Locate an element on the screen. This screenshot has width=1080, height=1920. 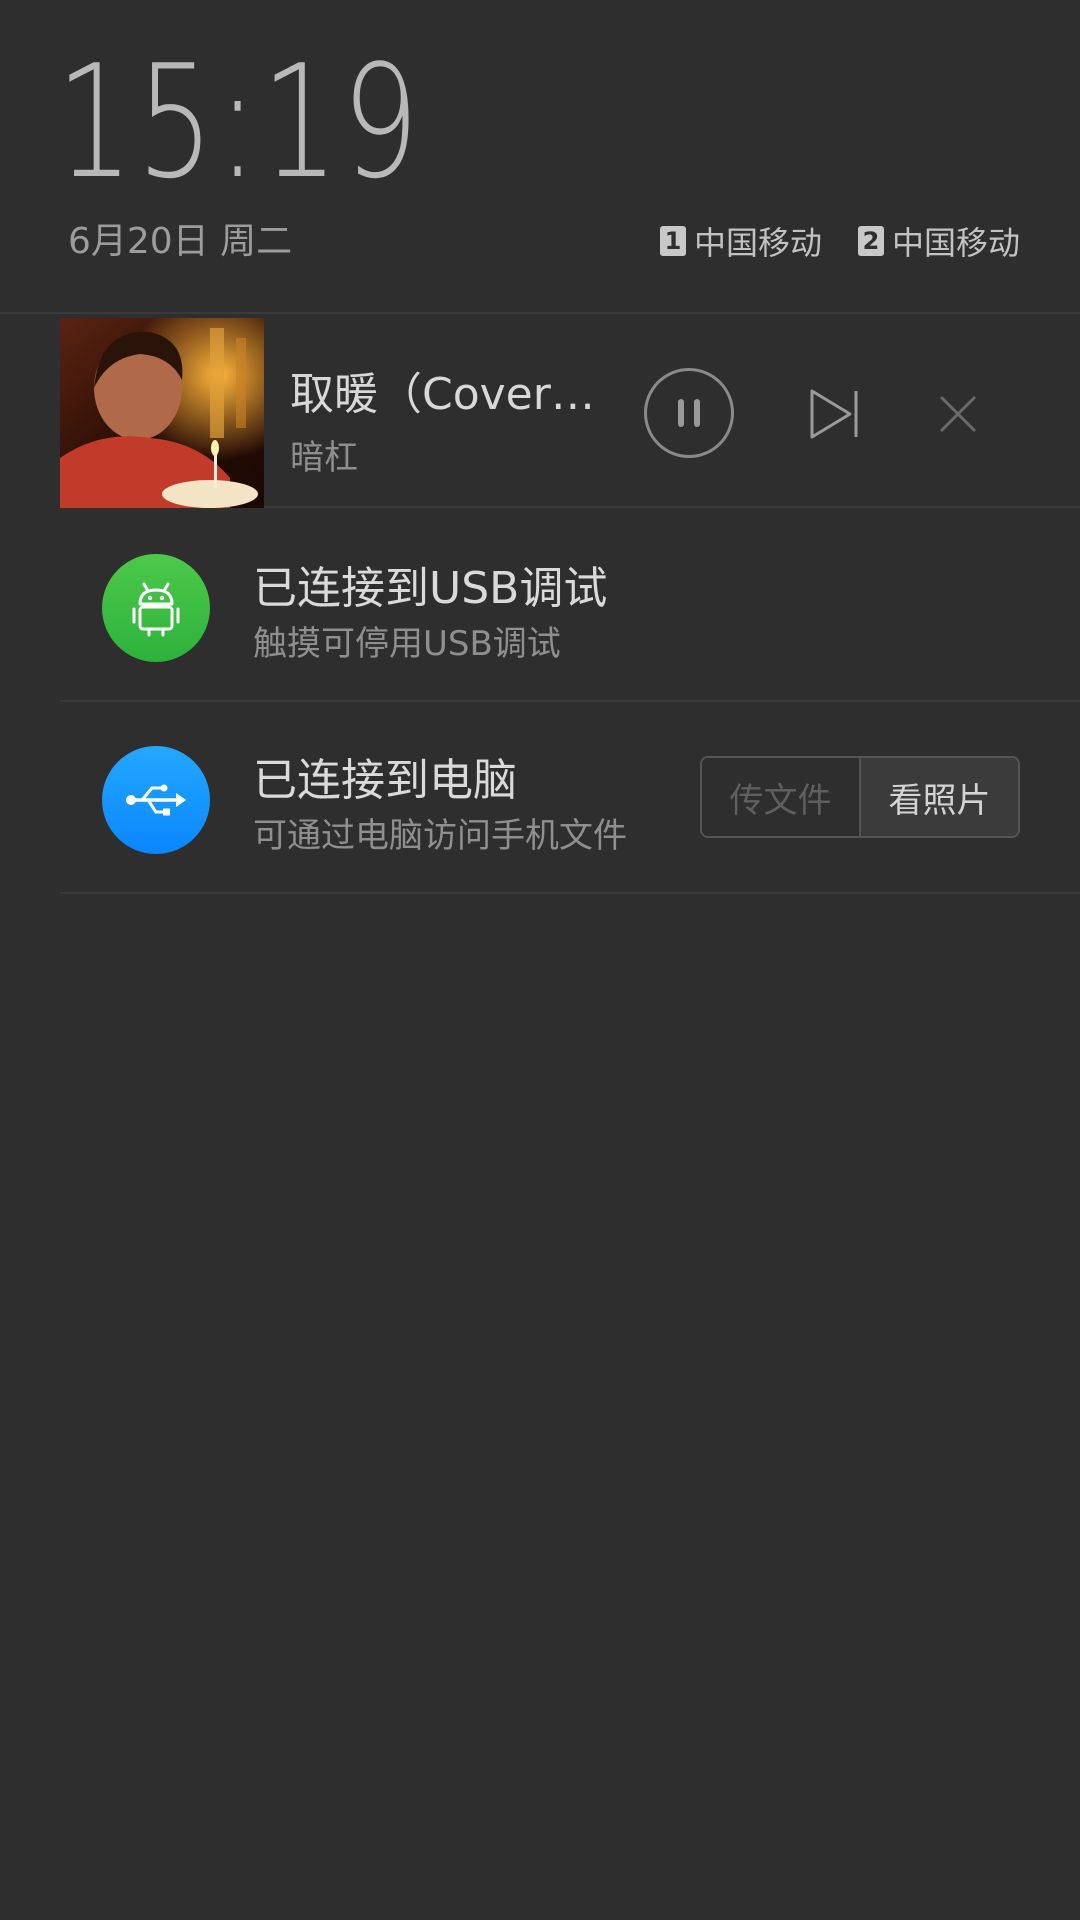
pause-button is located at coordinates (689, 413).